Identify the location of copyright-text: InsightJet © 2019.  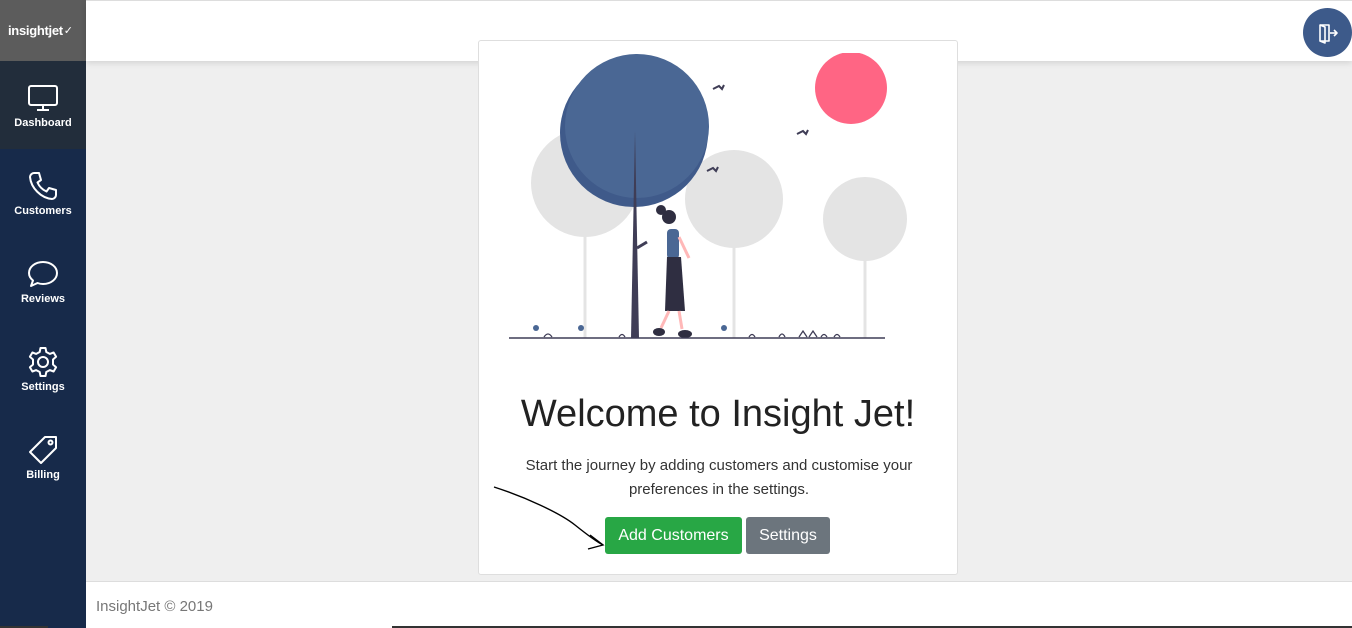
(154, 606).